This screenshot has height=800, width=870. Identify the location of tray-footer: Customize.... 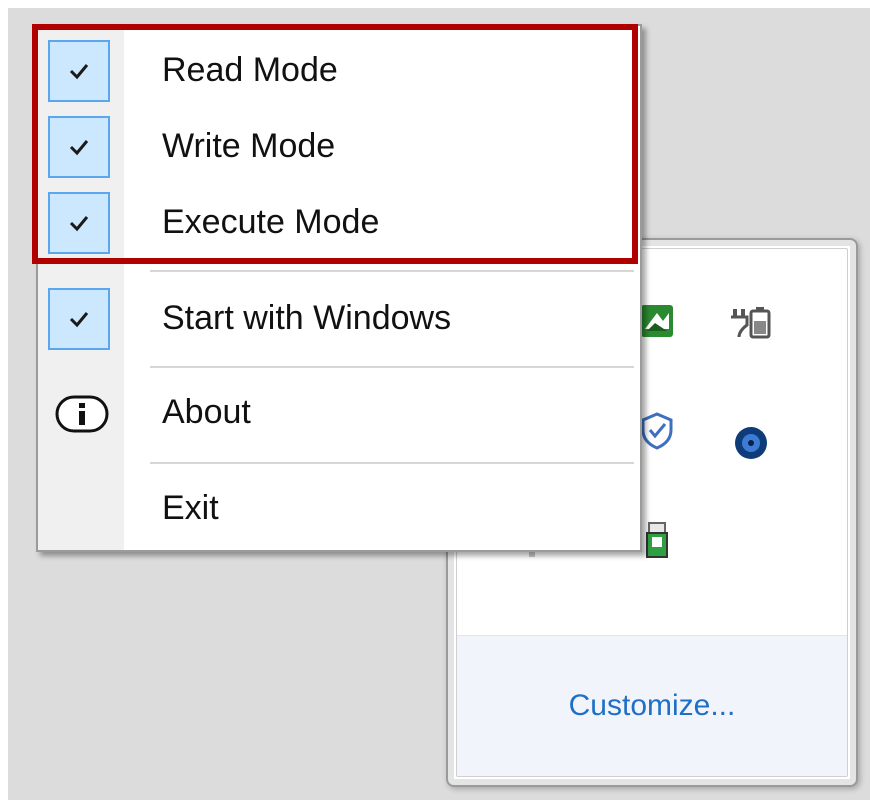
(652, 705).